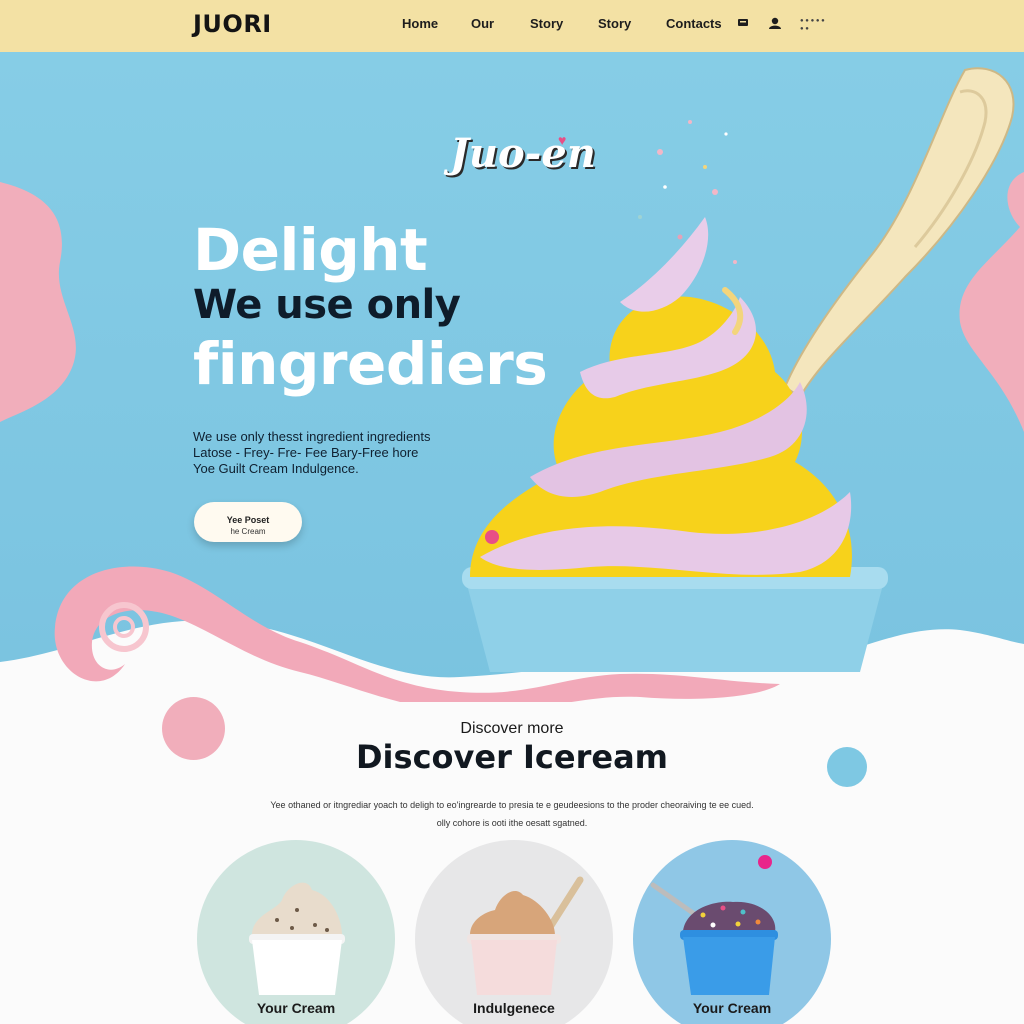  What do you see at coordinates (512, 823) in the screenshot?
I see `section-description-line: olly cohore is ooti ithe oesatt sgatned.` at bounding box center [512, 823].